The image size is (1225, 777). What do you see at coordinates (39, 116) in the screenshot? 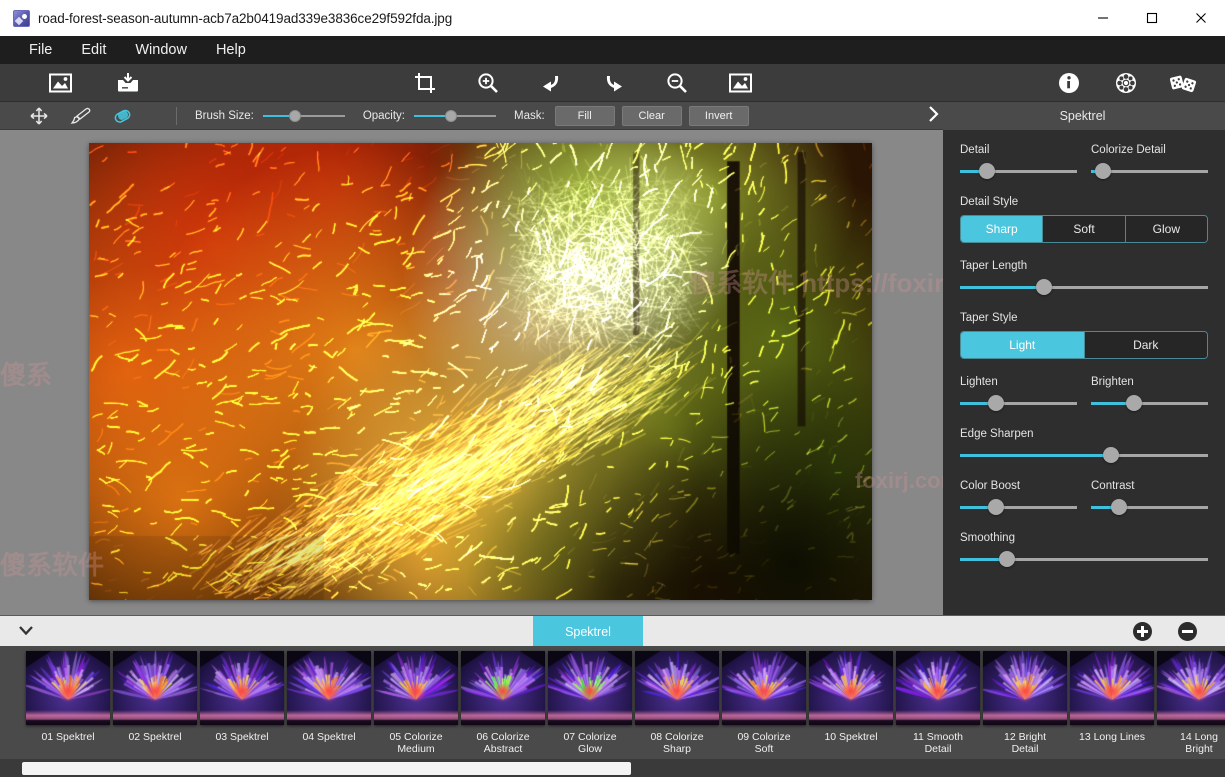
I see `pan-tool-icon` at bounding box center [39, 116].